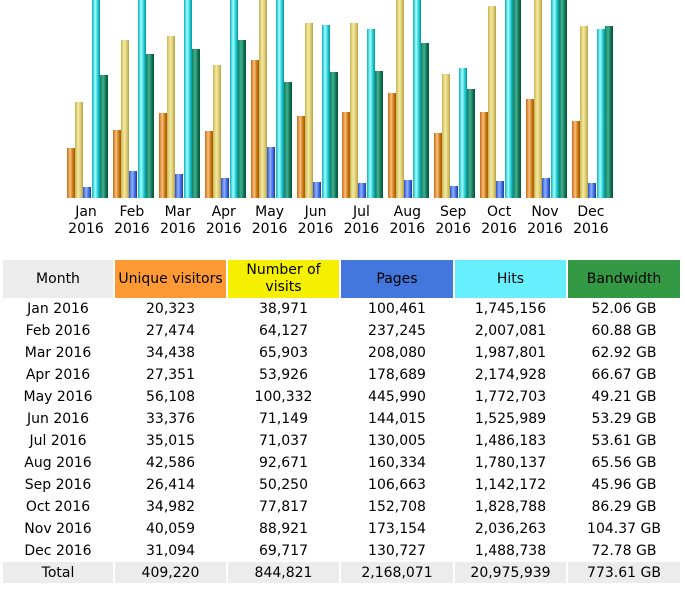 Image resolution: width=685 pixels, height=595 pixels. Describe the element at coordinates (58, 507) in the screenshot. I see `table-cell: Oct 2016` at that location.